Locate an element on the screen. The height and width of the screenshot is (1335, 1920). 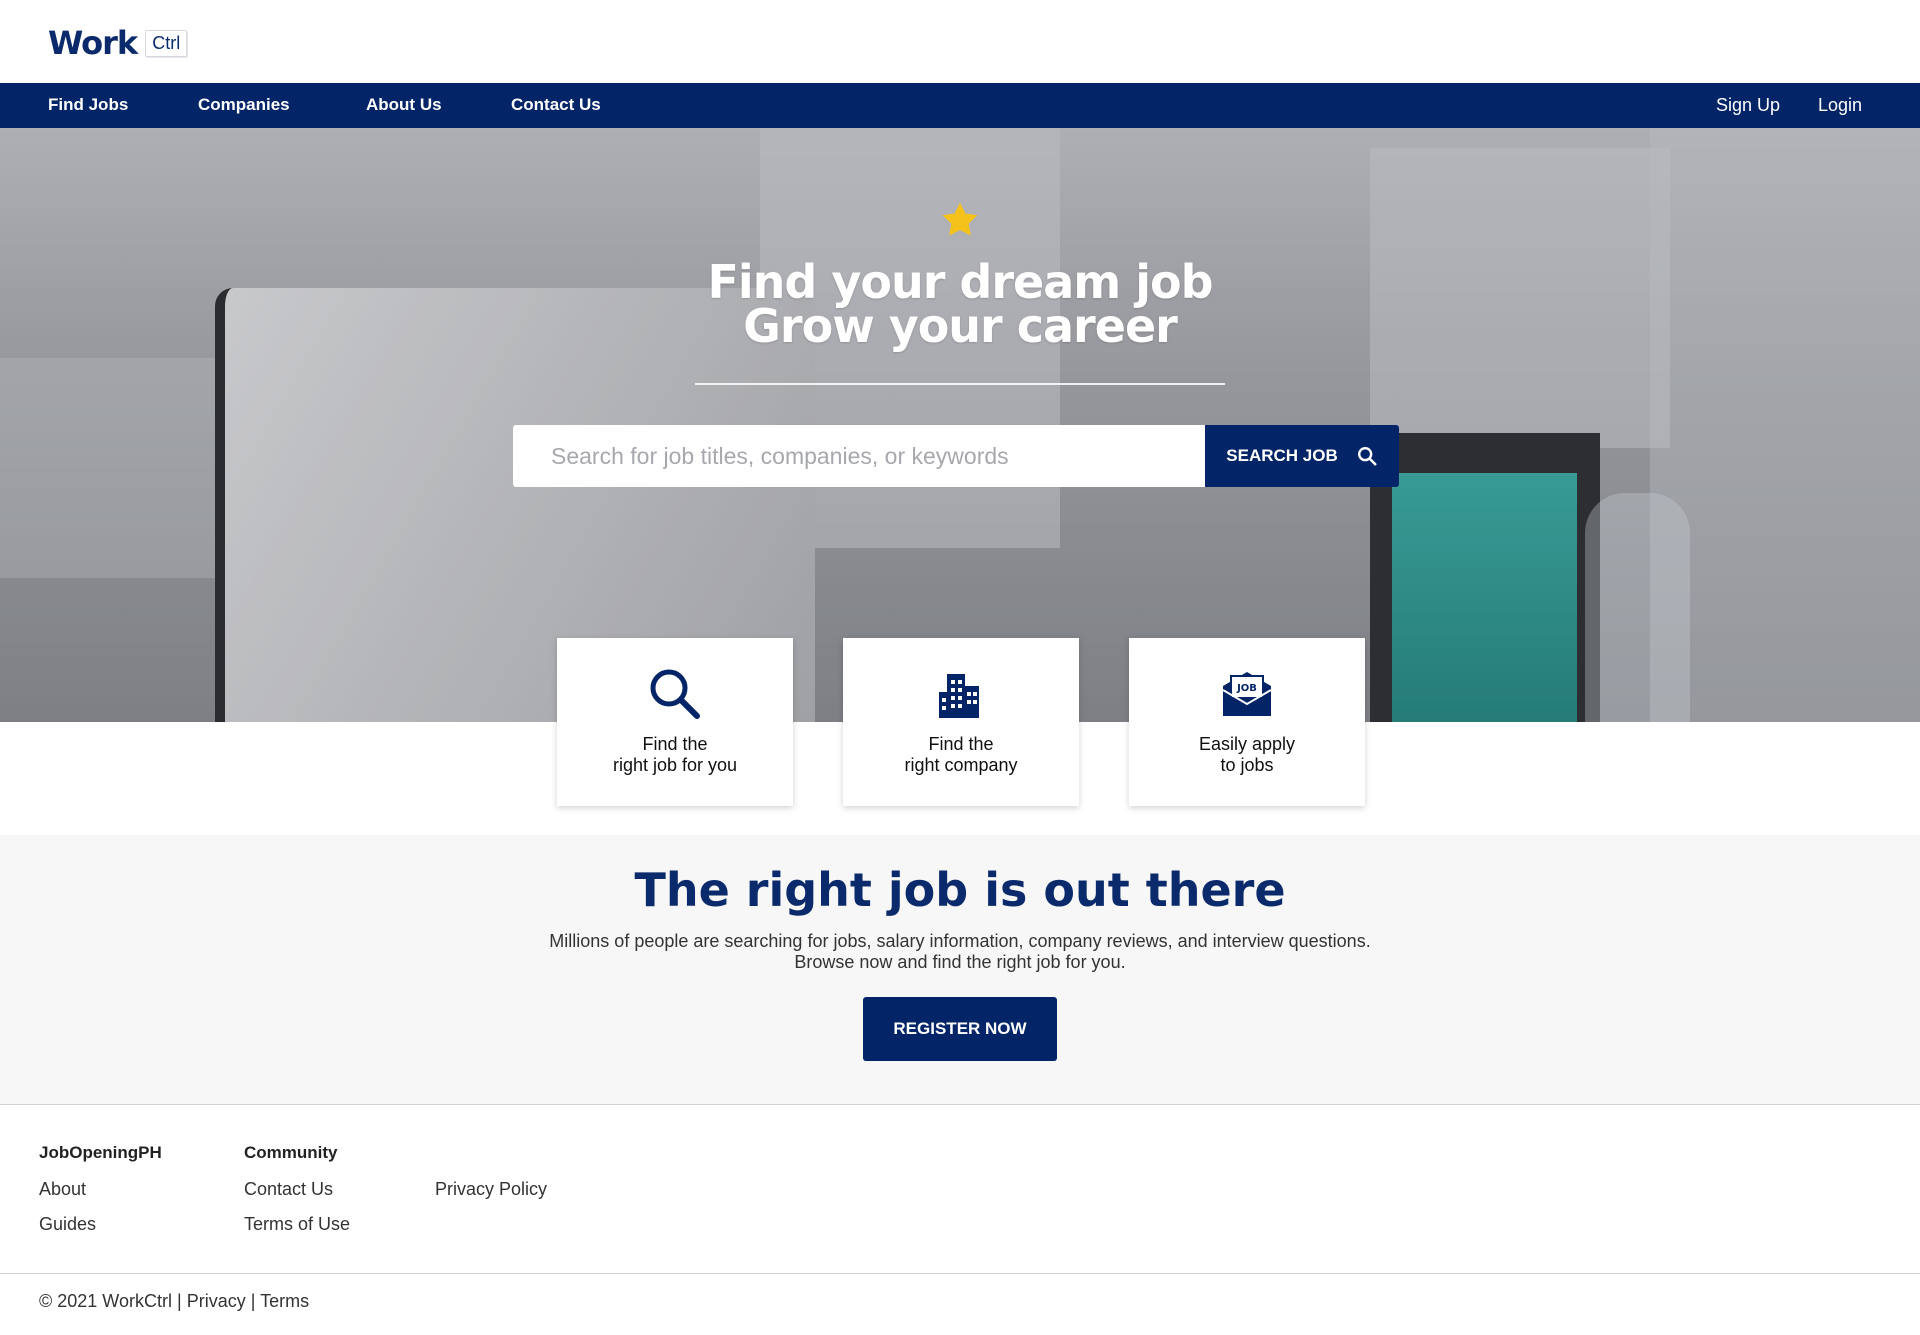
svg-text: JOB is located at coordinates (1246, 688).